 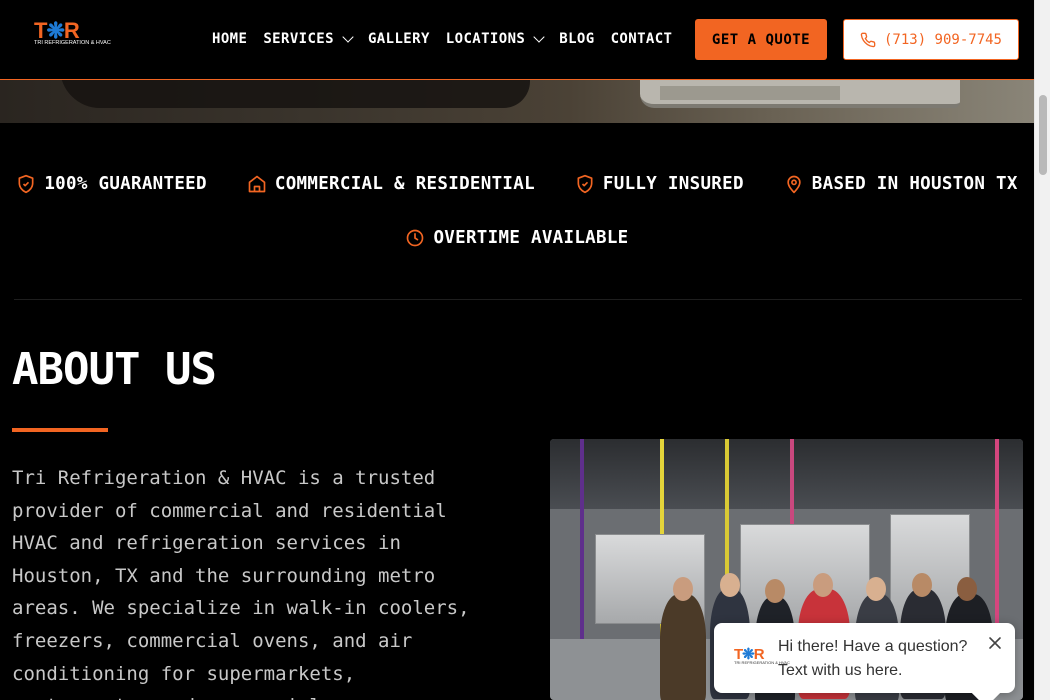 What do you see at coordinates (901, 184) in the screenshot?
I see `feature-houston: BASED IN HOUSTON TX` at bounding box center [901, 184].